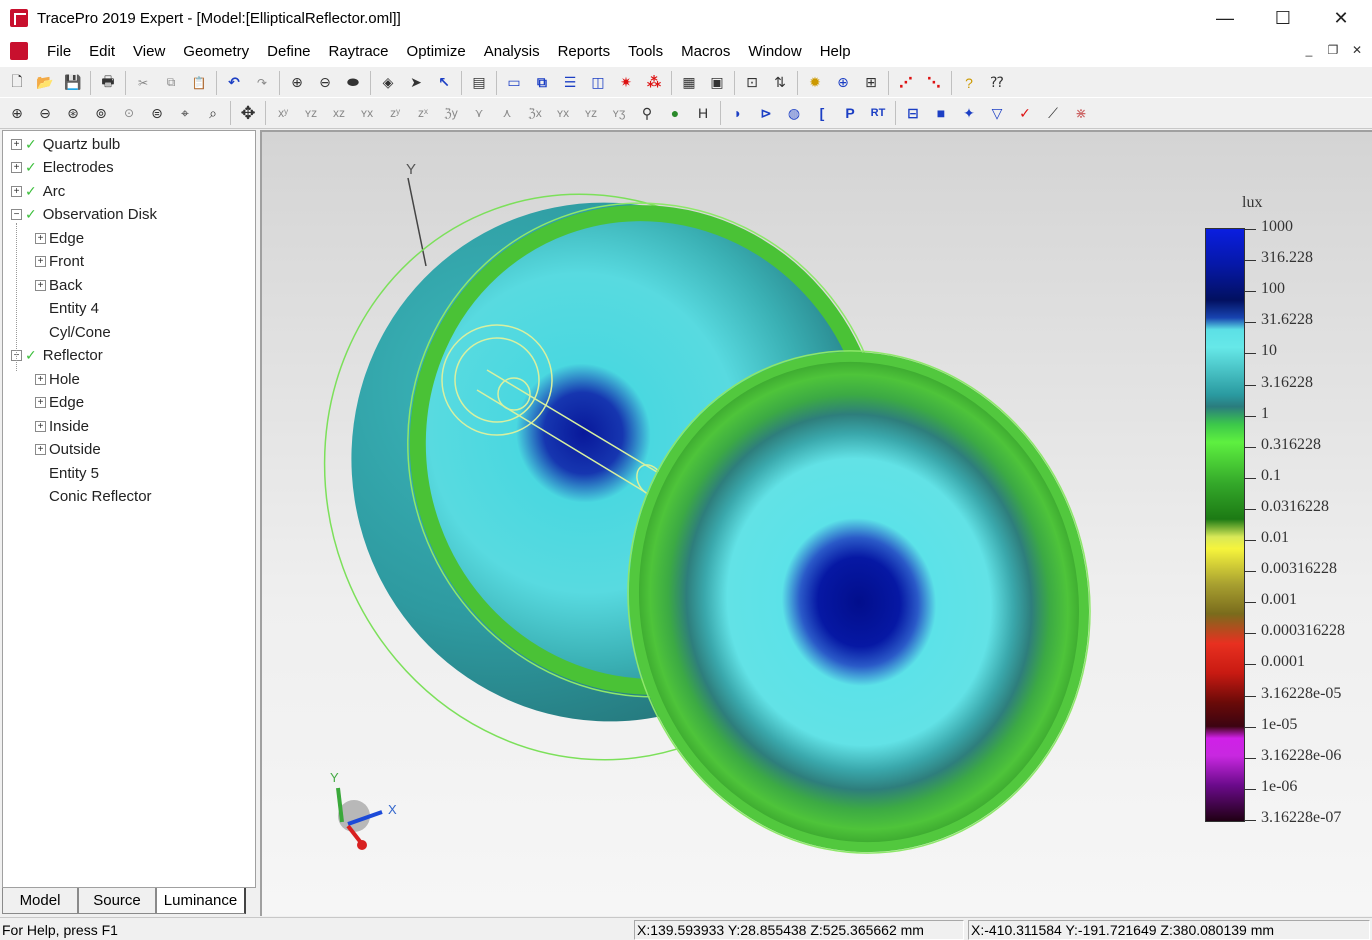  Describe the element at coordinates (738, 113) in the screenshot. I see `silhouette-icon: ◗` at that location.